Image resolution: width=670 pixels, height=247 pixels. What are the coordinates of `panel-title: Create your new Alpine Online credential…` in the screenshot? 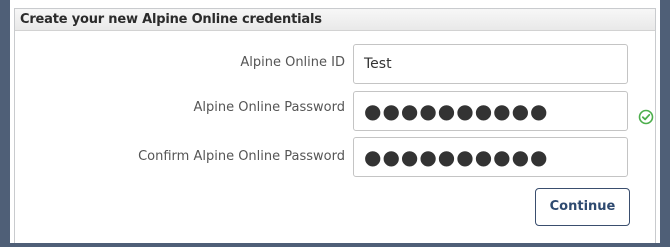 It's located at (171, 19).